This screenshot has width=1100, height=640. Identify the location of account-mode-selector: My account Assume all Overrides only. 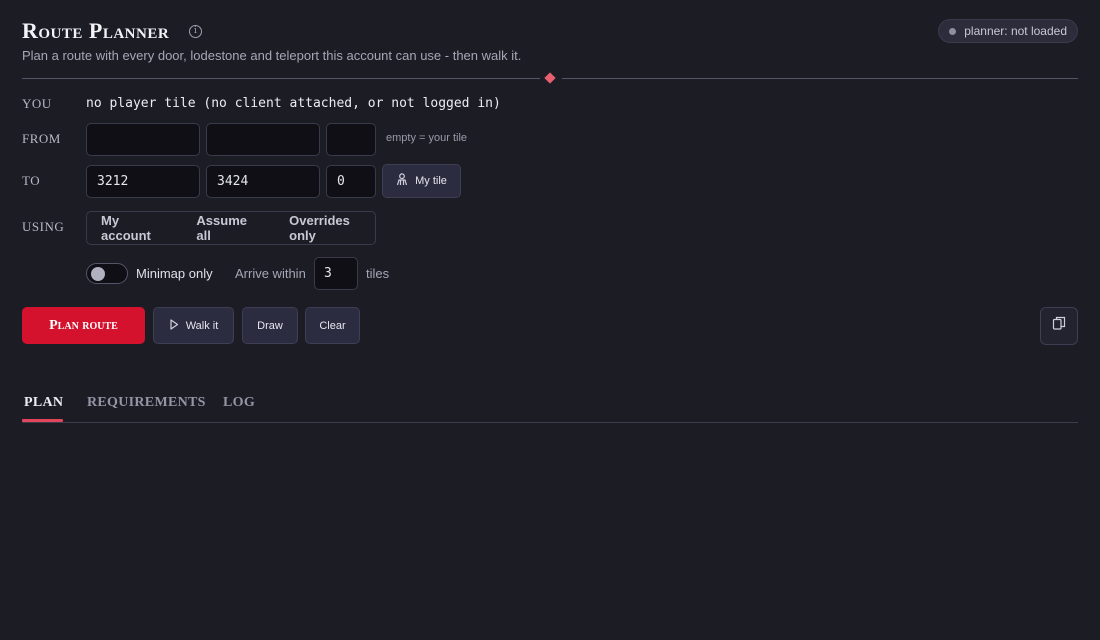
(231, 228).